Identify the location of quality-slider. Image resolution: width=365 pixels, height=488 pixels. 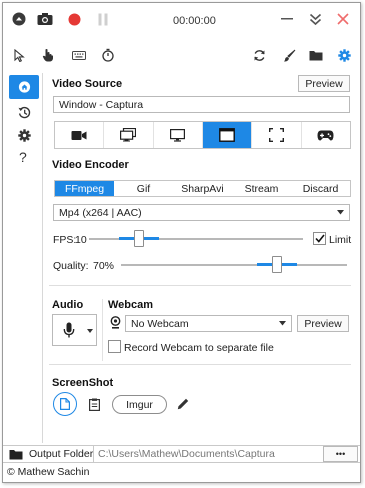
(234, 265).